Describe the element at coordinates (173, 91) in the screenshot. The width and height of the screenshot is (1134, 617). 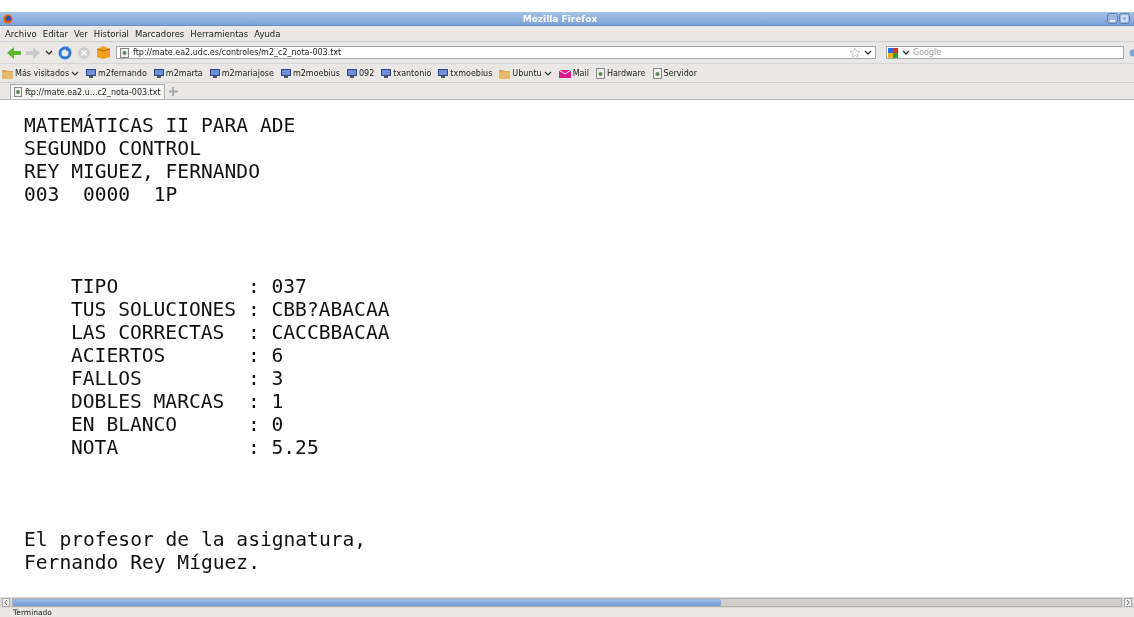
I see `new-tab-plus-icon` at that location.